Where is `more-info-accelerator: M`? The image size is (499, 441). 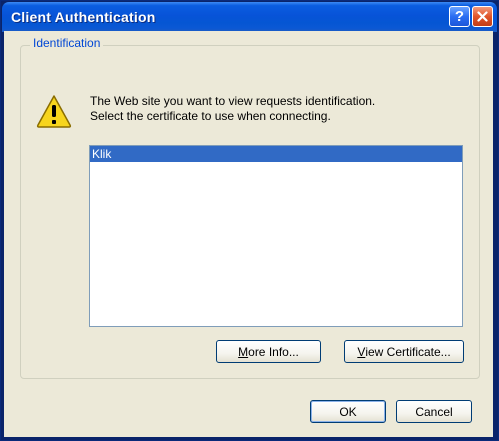
more-info-accelerator: M is located at coordinates (243, 351).